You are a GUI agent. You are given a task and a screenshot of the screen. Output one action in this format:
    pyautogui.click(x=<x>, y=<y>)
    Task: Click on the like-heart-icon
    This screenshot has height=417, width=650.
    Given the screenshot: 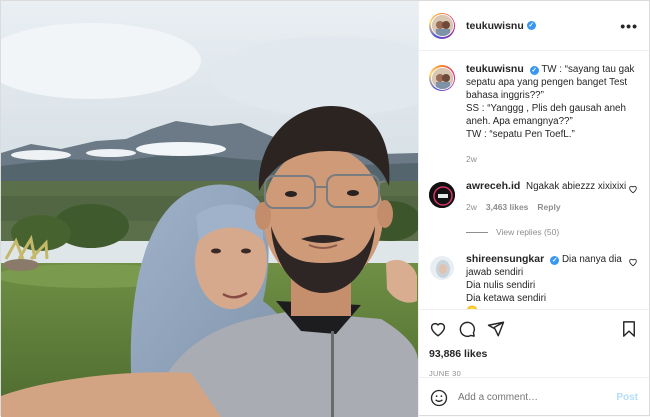 What is the action you would take?
    pyautogui.click(x=438, y=329)
    